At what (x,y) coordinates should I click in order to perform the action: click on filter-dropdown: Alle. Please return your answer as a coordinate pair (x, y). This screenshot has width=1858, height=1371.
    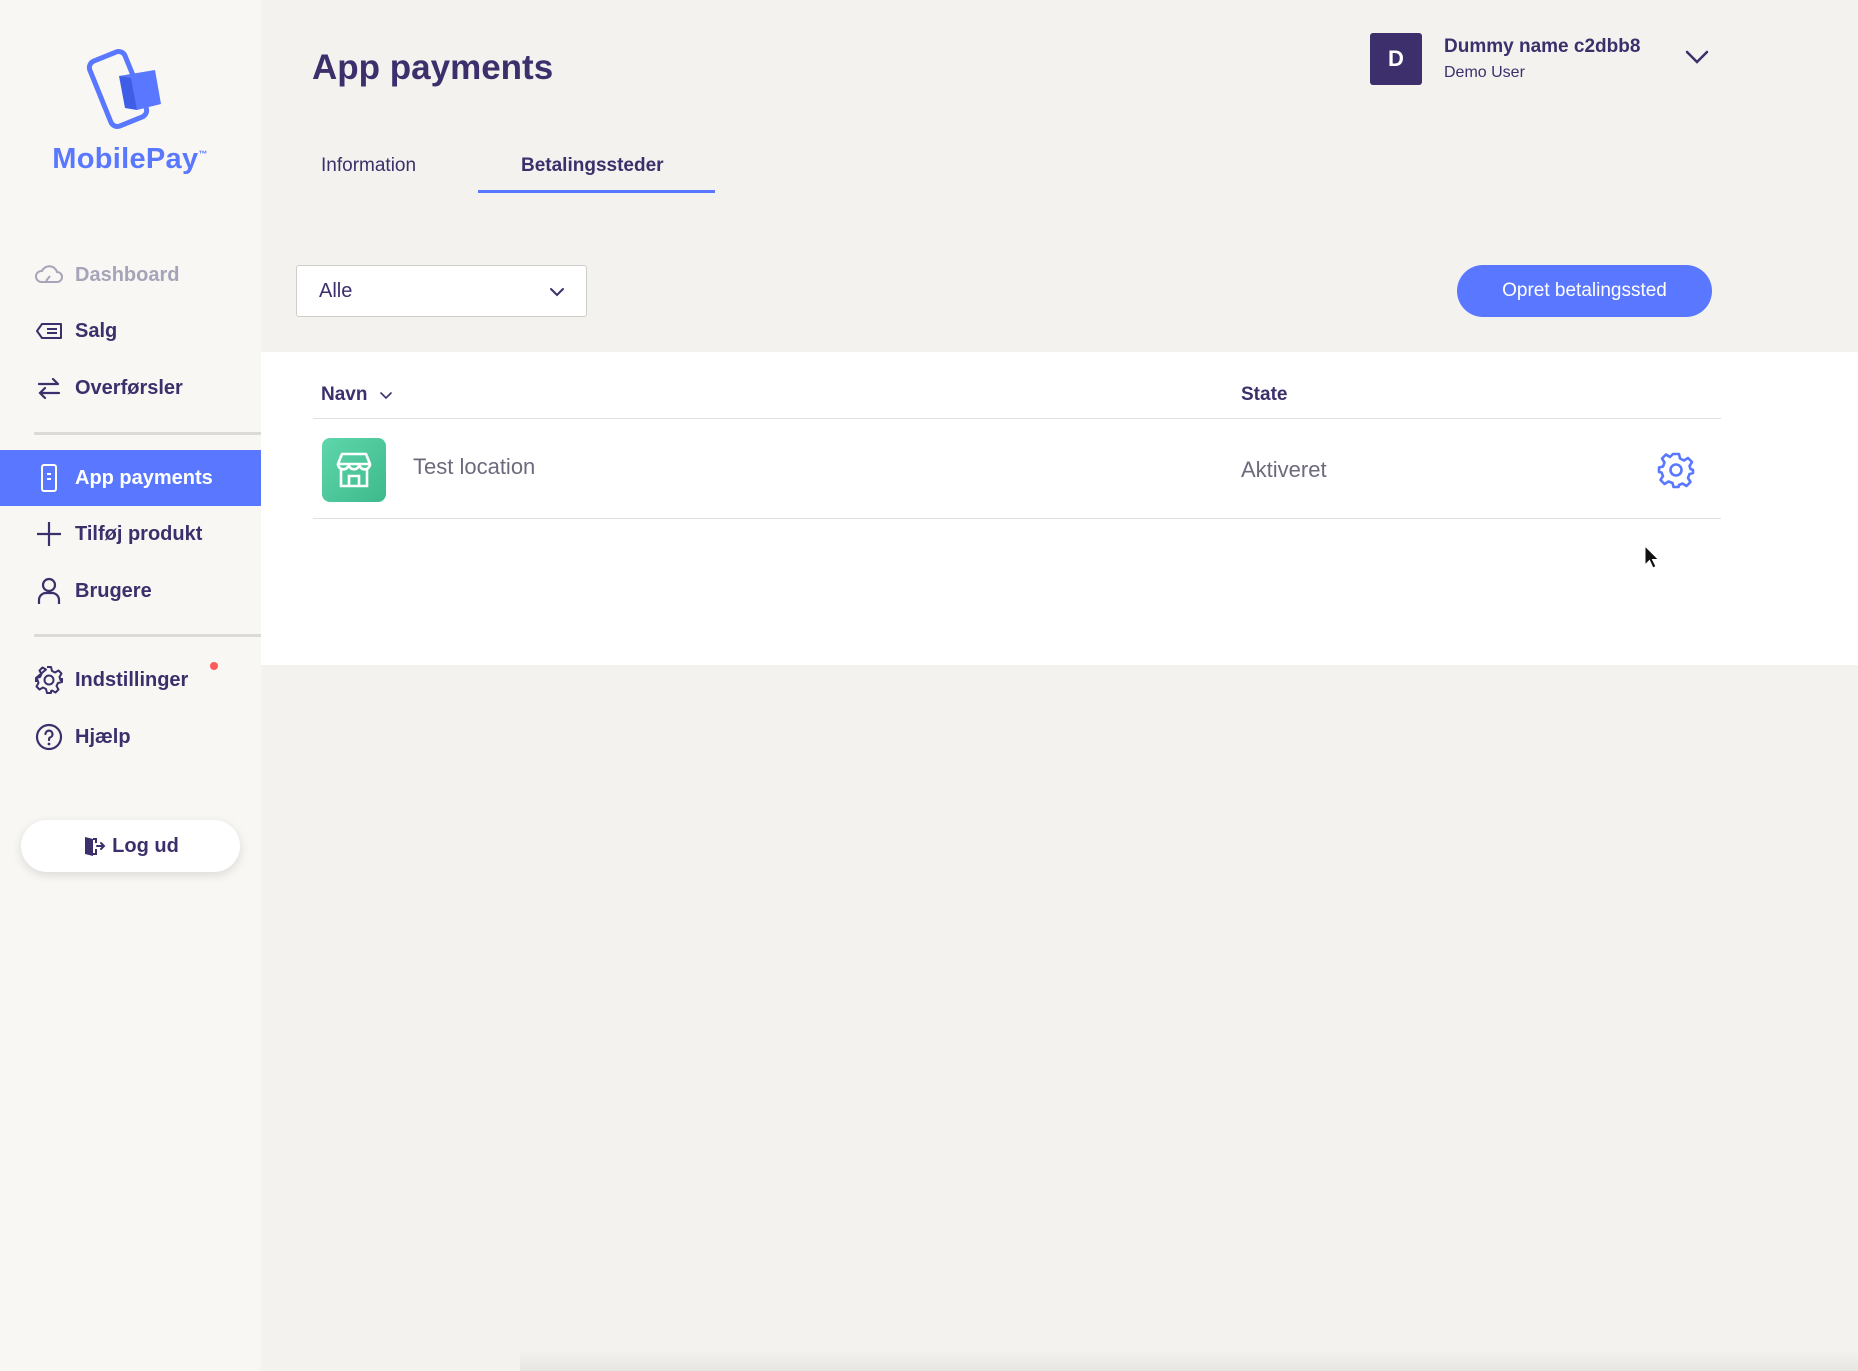
    Looking at the image, I should click on (441, 291).